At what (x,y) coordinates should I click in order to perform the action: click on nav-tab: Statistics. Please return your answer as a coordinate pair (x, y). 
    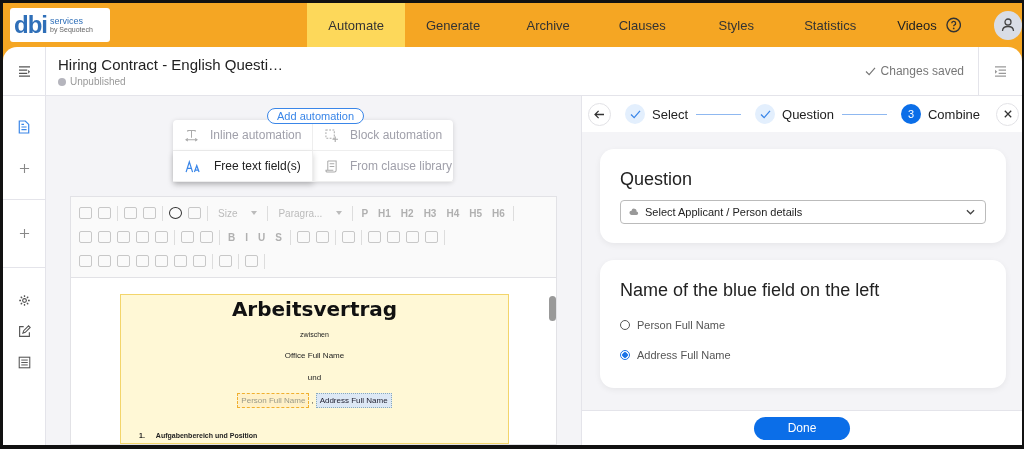
    Looking at the image, I should click on (830, 25).